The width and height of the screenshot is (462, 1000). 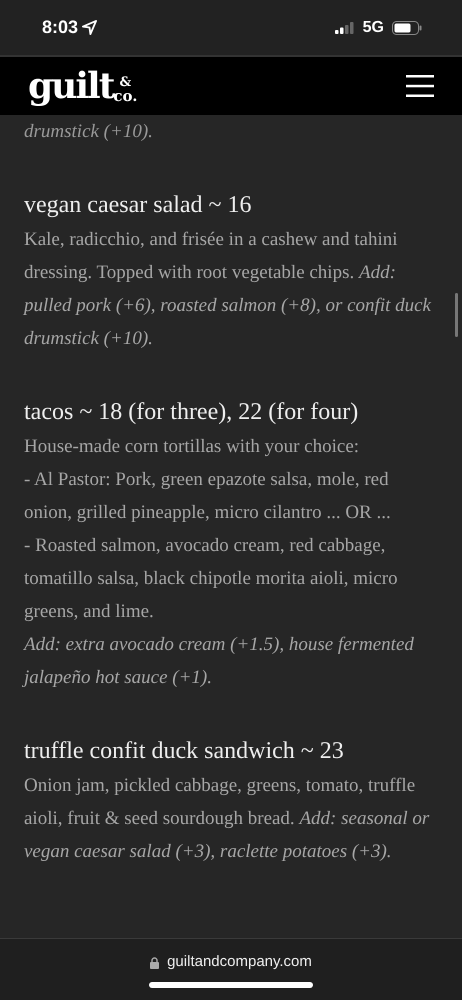 What do you see at coordinates (420, 86) in the screenshot?
I see `menu-icon` at bounding box center [420, 86].